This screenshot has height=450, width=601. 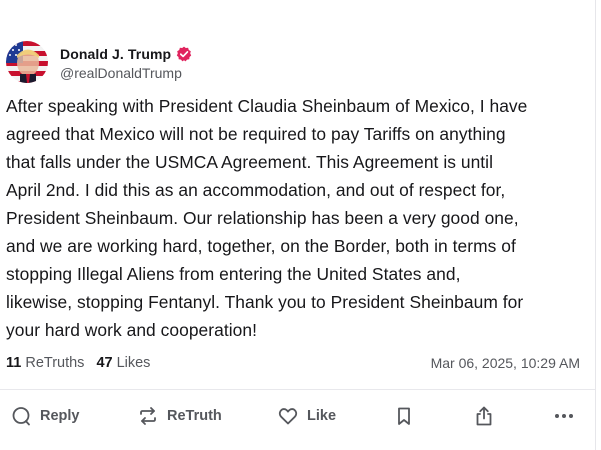 I want to click on name-row: Donald J. Trump, so click(x=126, y=54).